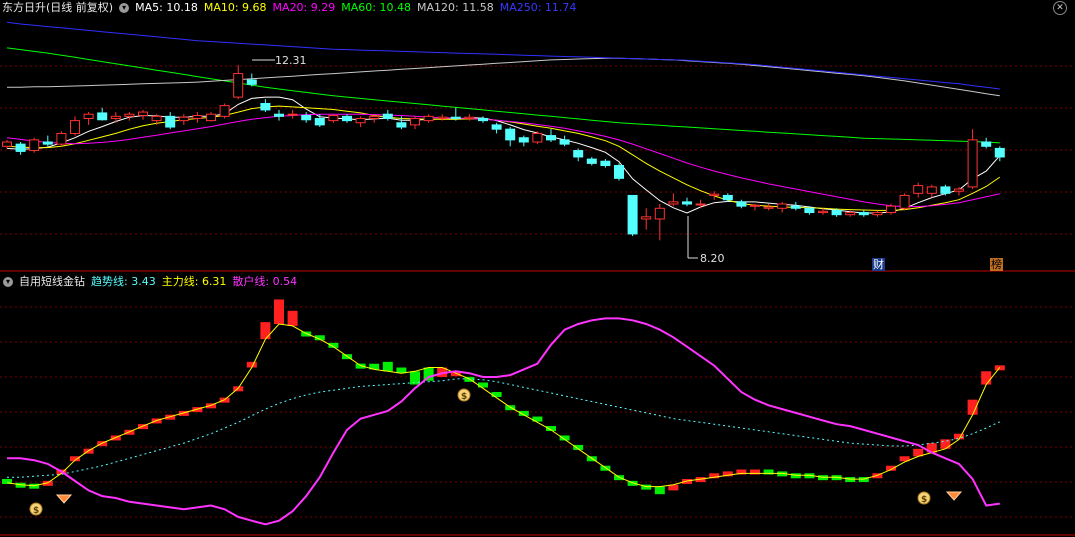 The width and height of the screenshot is (1075, 537). What do you see at coordinates (712, 258) in the screenshot?
I see `low-price-label: 8.20` at bounding box center [712, 258].